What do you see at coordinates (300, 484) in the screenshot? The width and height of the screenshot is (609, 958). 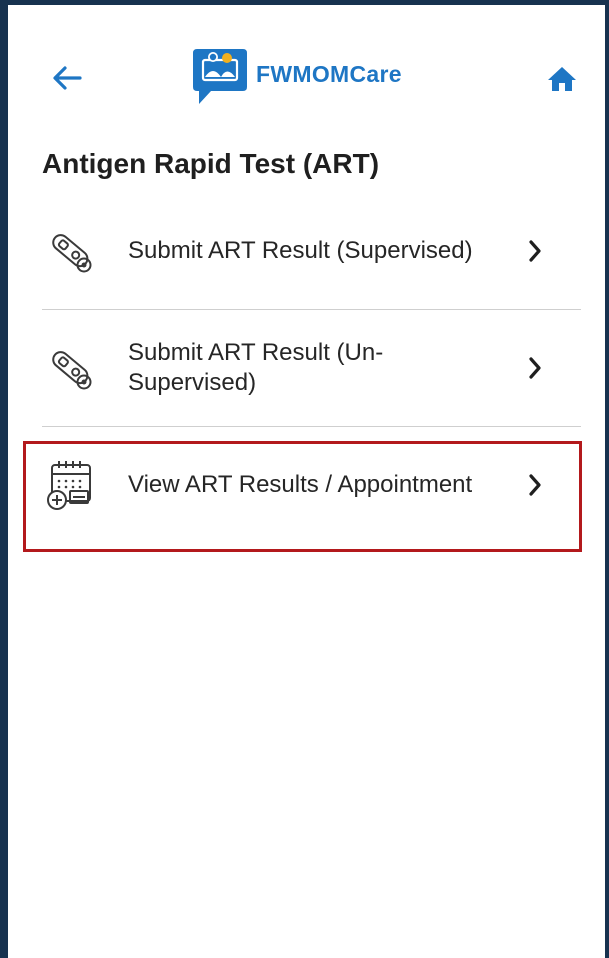 I see `menu-item-label: View ART Results / Appointment` at bounding box center [300, 484].